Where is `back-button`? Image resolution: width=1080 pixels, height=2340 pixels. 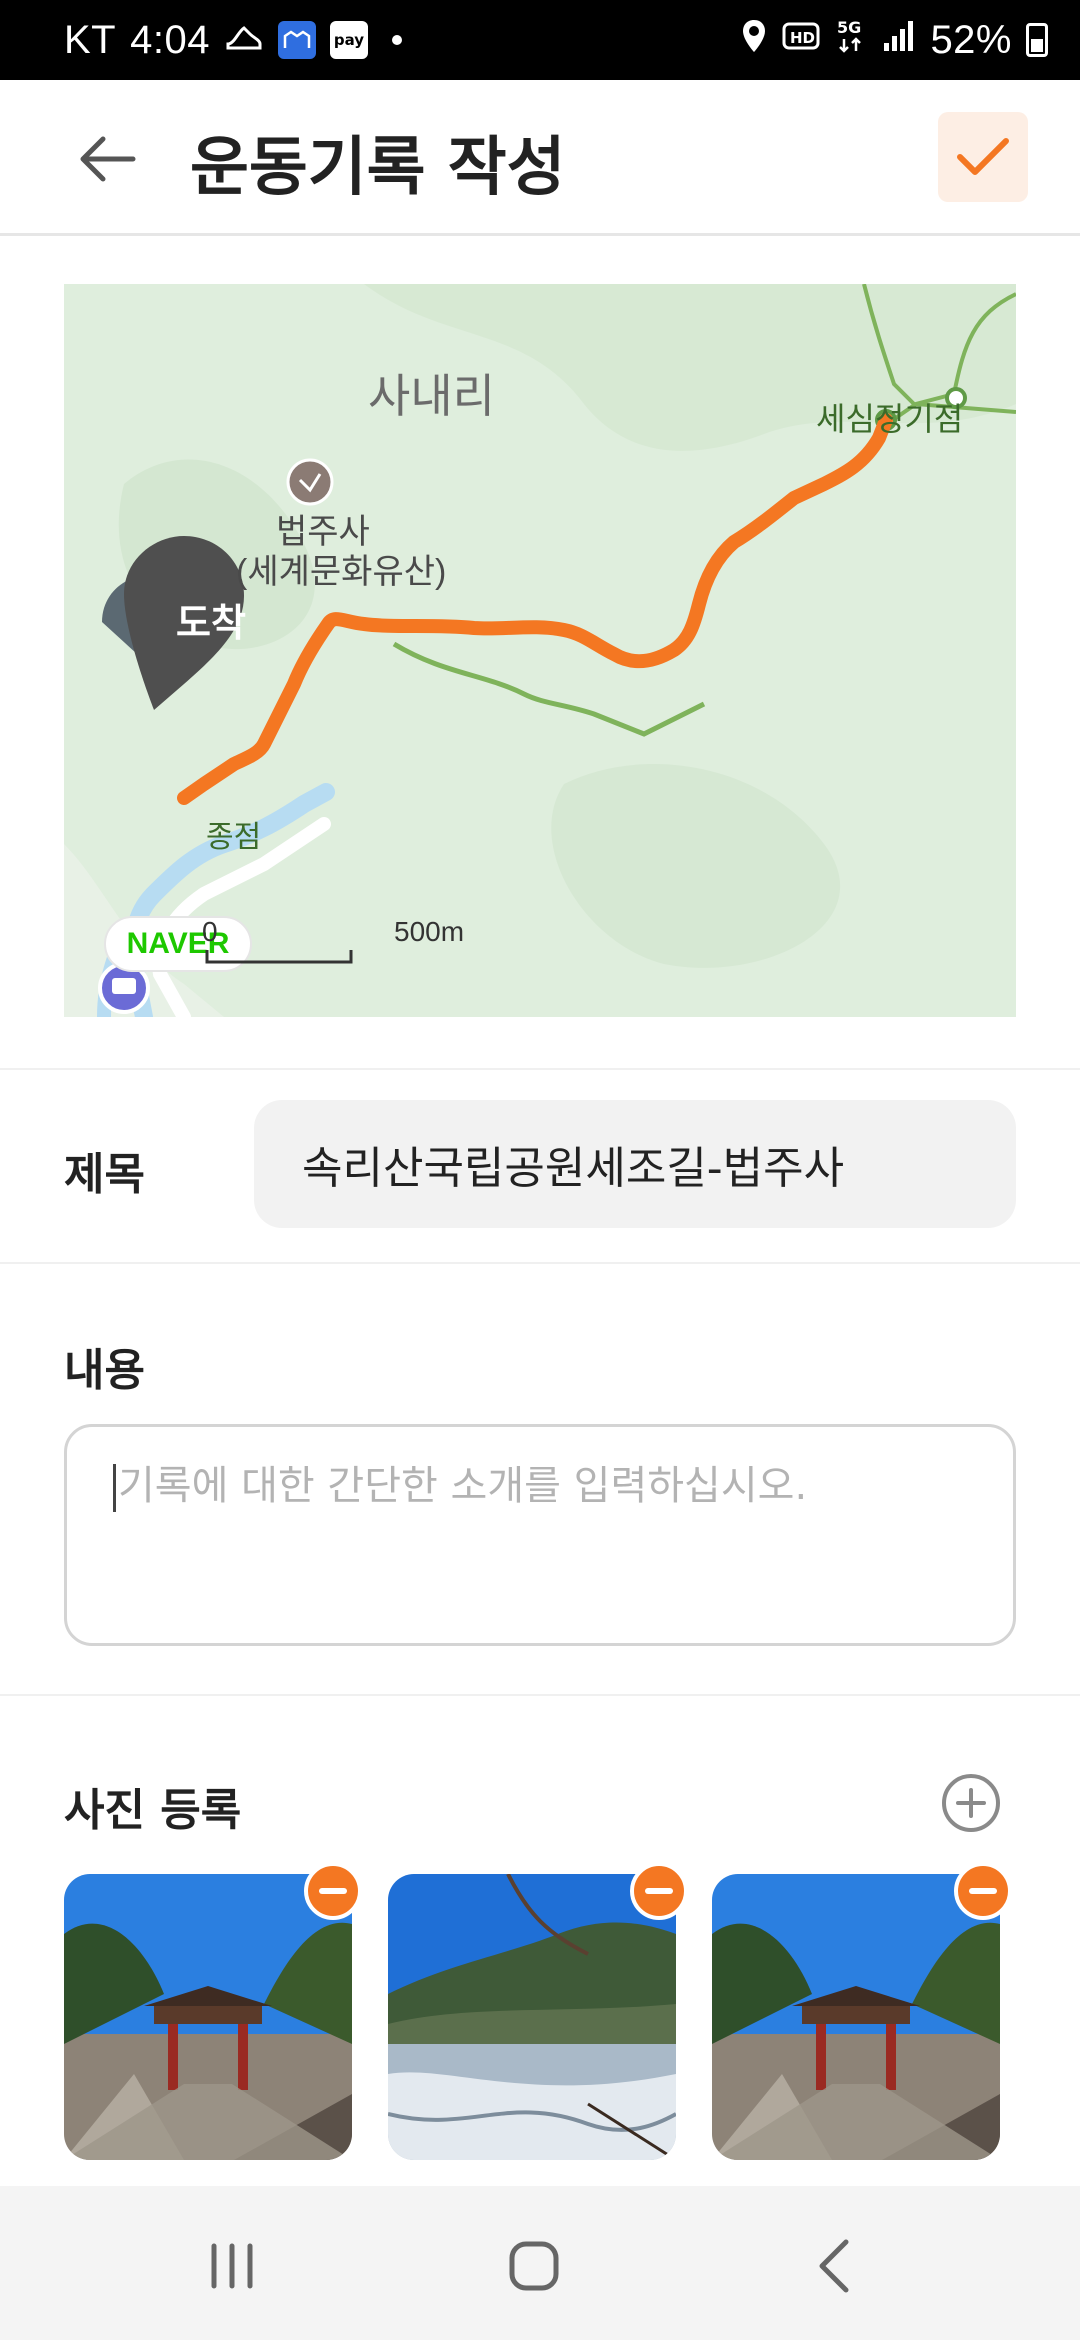
back-button is located at coordinates (107, 159).